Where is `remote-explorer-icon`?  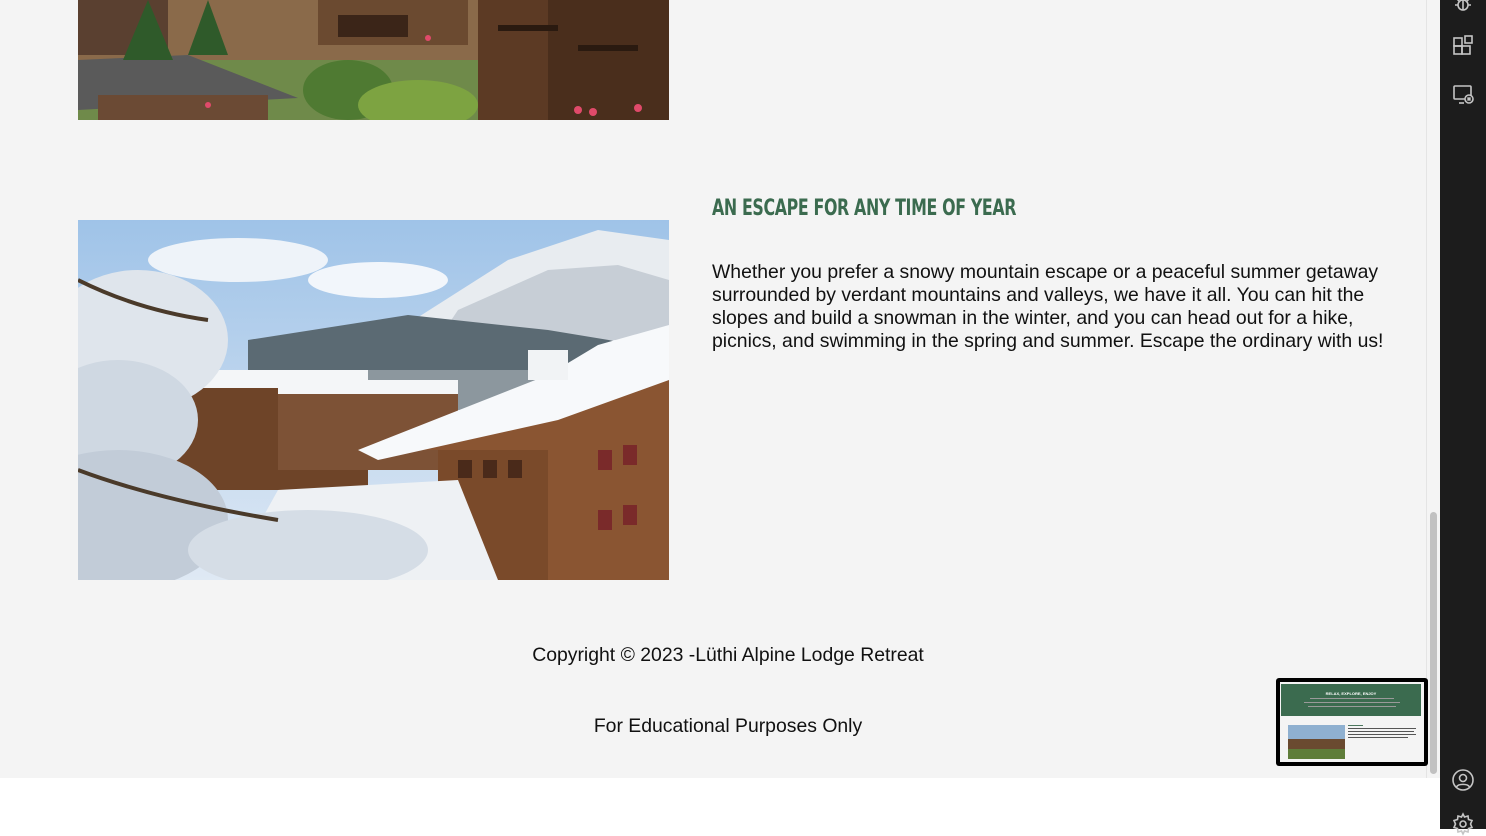 remote-explorer-icon is located at coordinates (1463, 94).